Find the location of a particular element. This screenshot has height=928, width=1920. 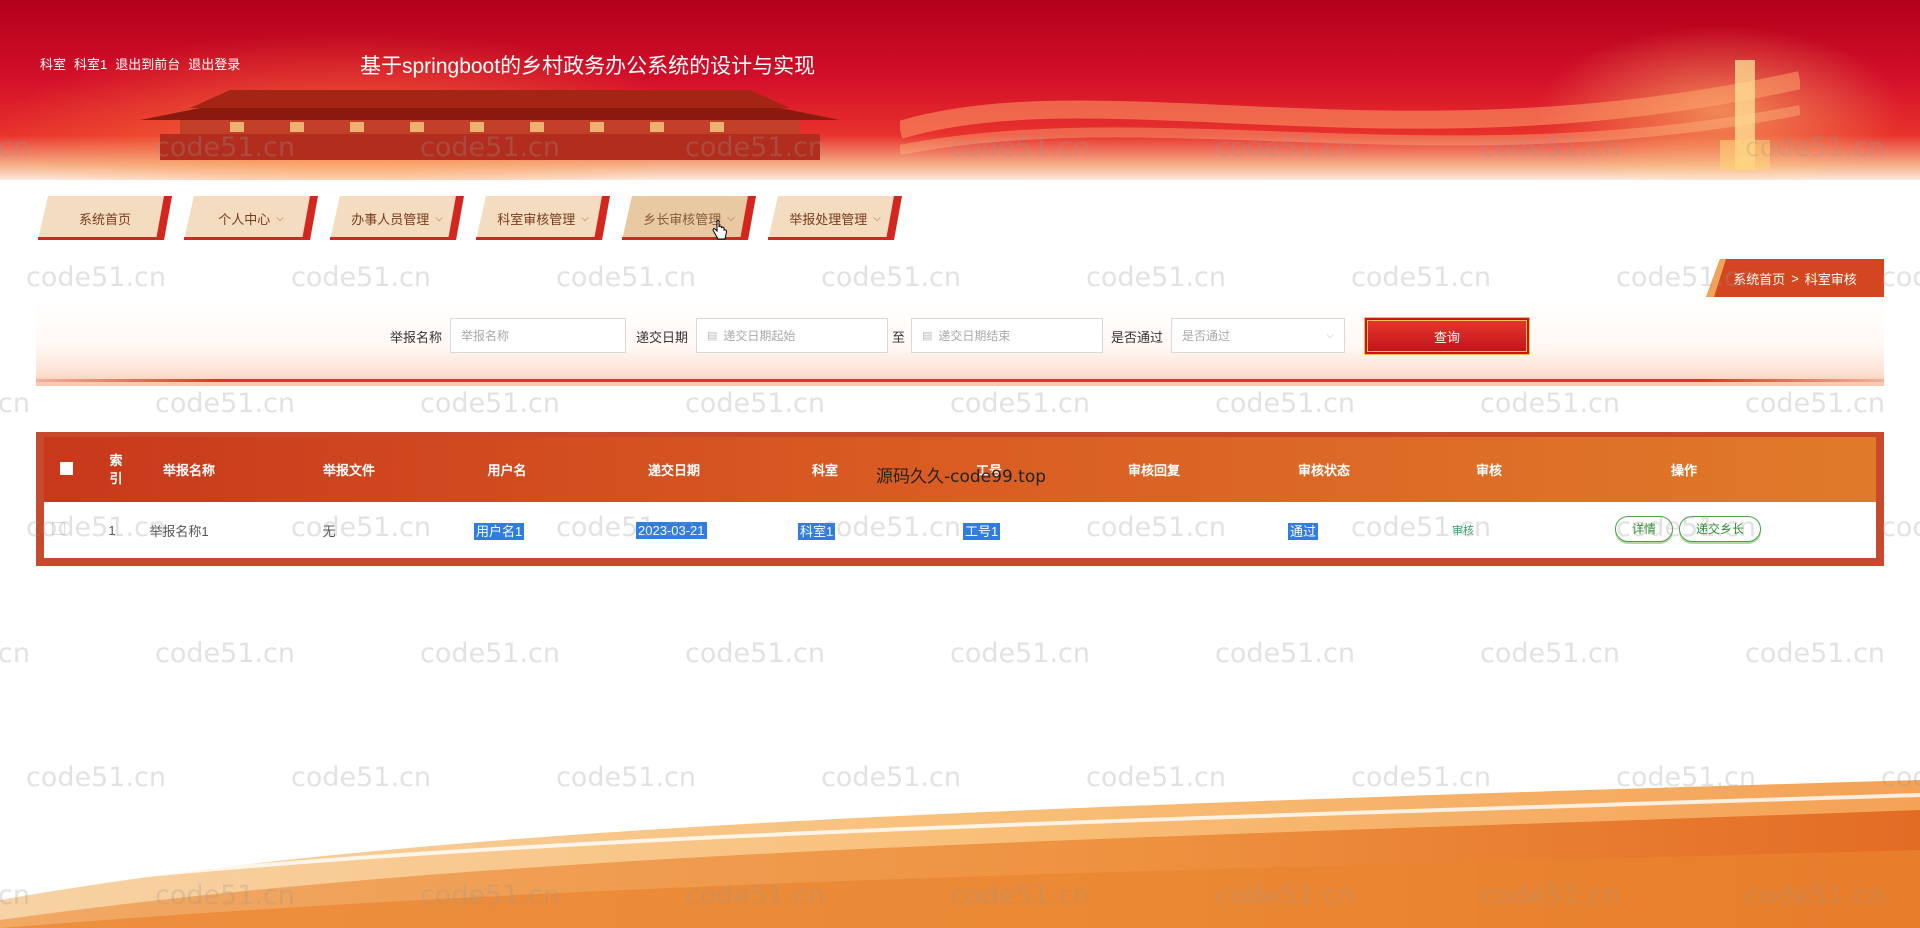

report-name-input: 举报名称 is located at coordinates (538, 335).